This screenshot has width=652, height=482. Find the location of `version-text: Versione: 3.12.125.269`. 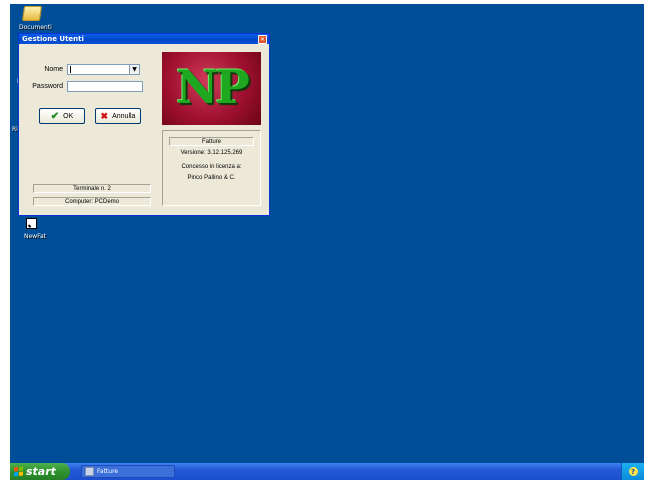

version-text: Versione: 3.12.125.269 is located at coordinates (211, 153).